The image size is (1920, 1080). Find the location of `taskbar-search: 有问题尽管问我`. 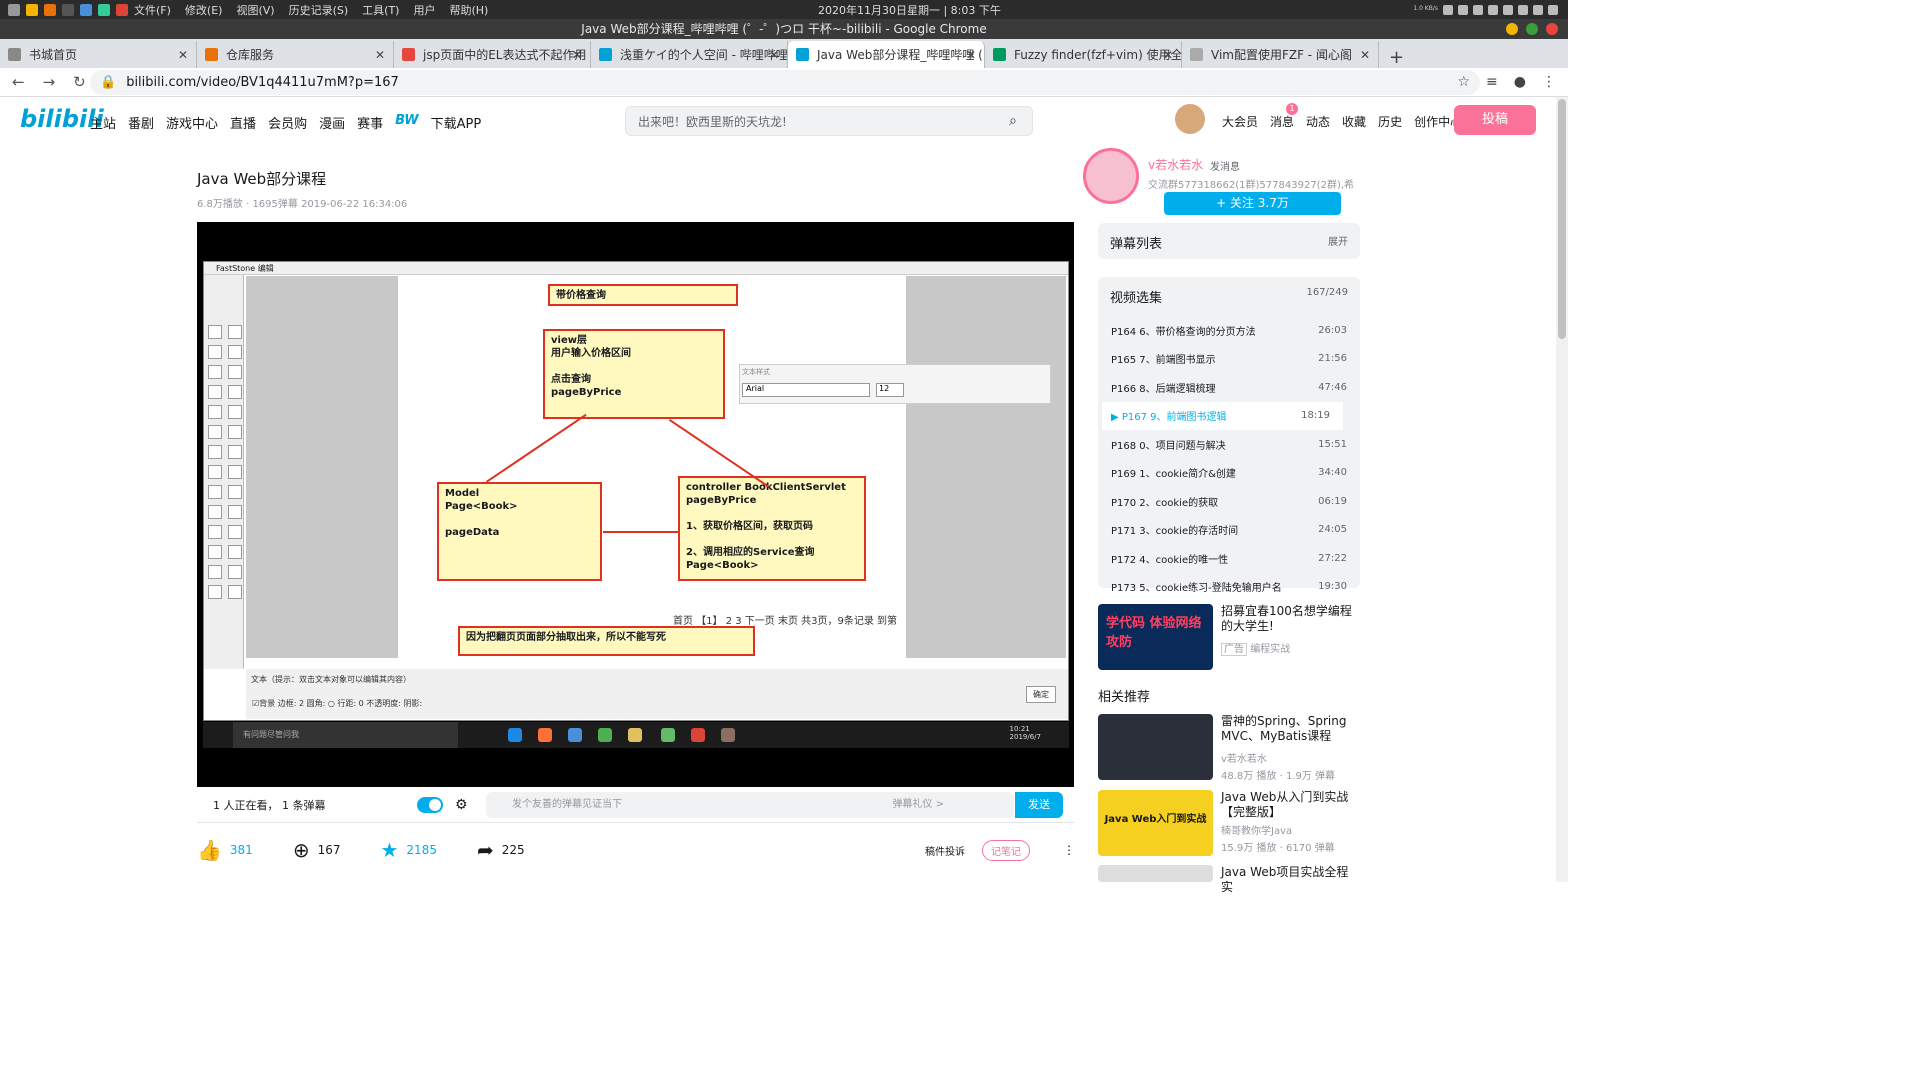

taskbar-search: 有问题尽管问我 is located at coordinates (345, 735).